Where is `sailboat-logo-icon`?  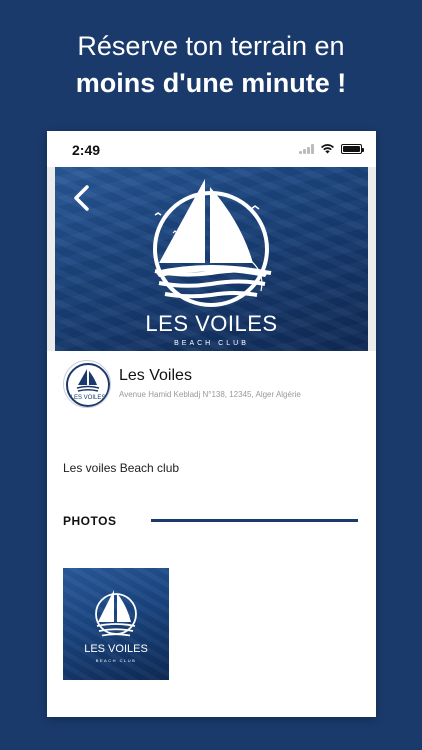 sailboat-logo-icon is located at coordinates (116, 613).